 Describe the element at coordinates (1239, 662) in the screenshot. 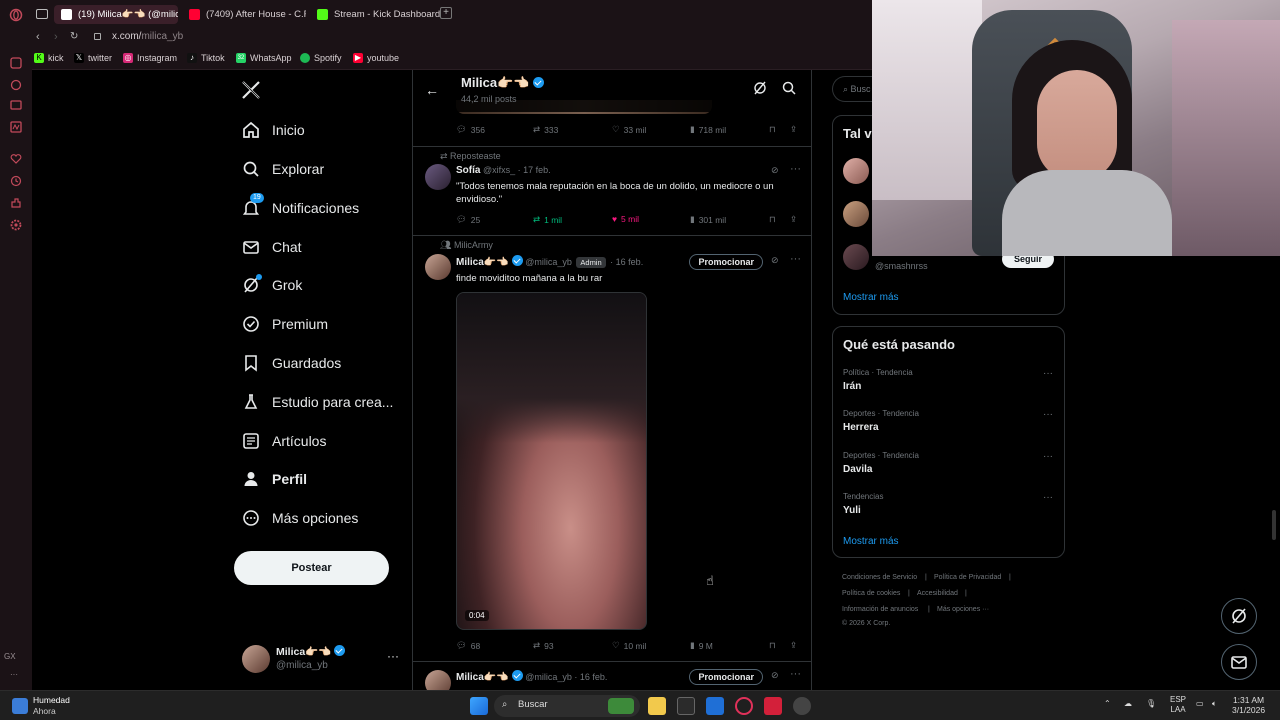

I see `messages-float-button` at that location.